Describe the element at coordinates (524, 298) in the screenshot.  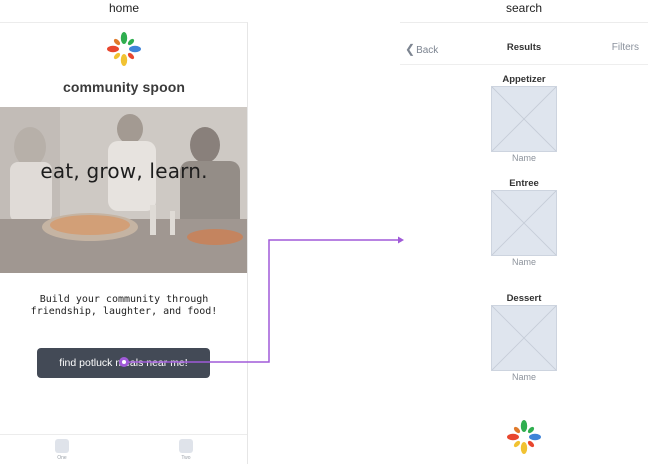
I see `category-title: Dessert` at that location.